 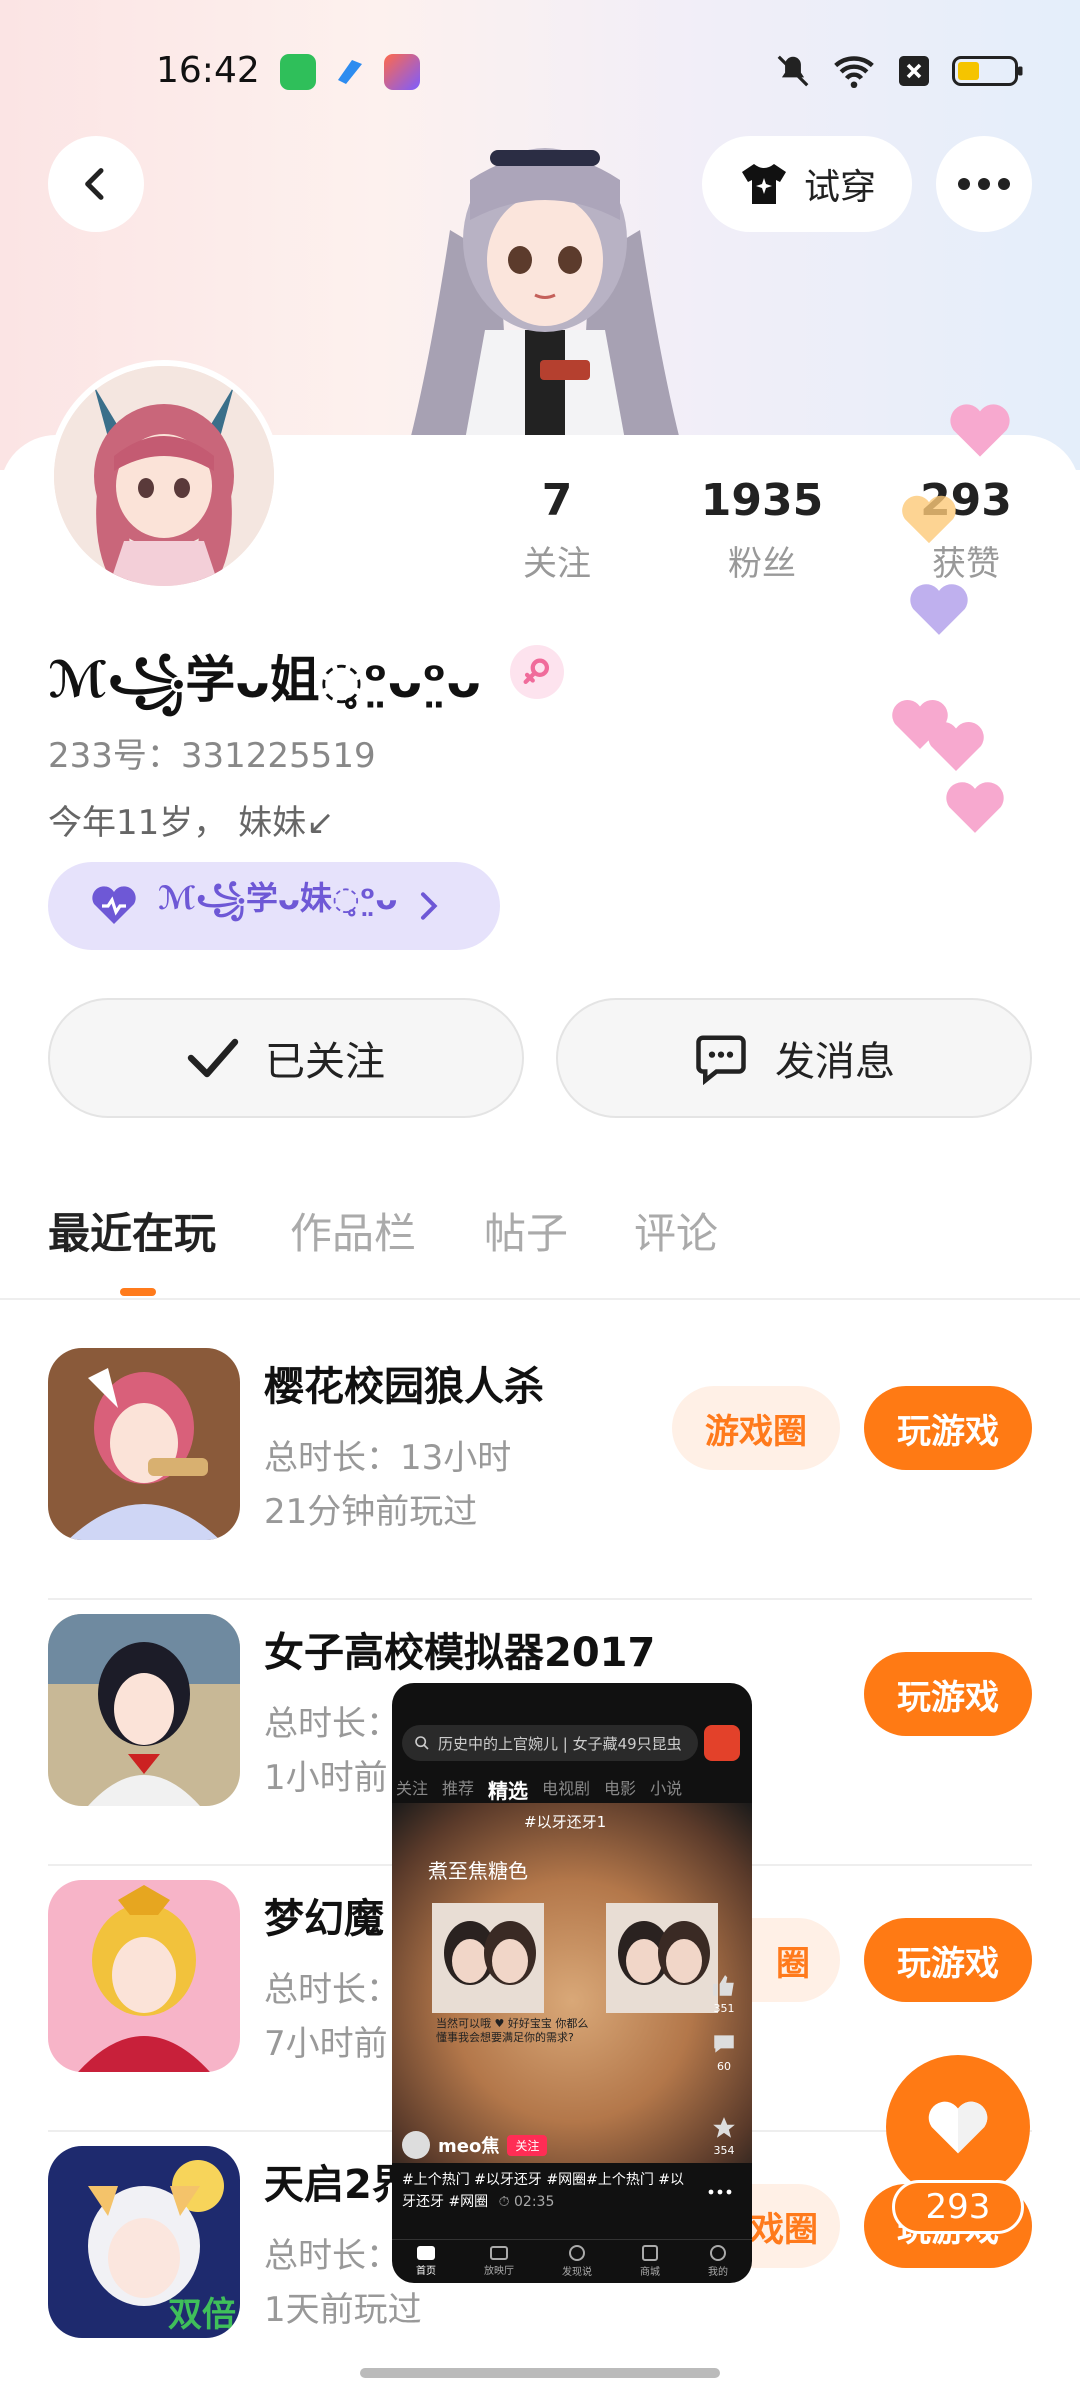 What do you see at coordinates (324, 1919) in the screenshot?
I see `game-title: 梦幻魔` at bounding box center [324, 1919].